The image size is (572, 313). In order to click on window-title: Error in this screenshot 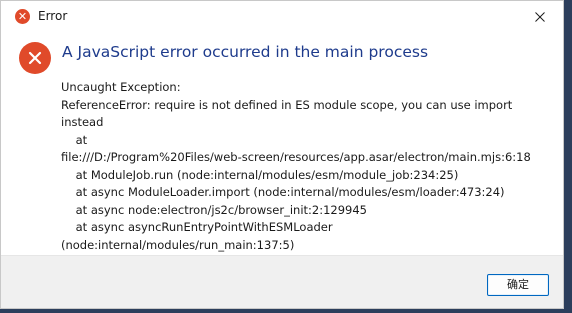, I will do `click(53, 16)`.